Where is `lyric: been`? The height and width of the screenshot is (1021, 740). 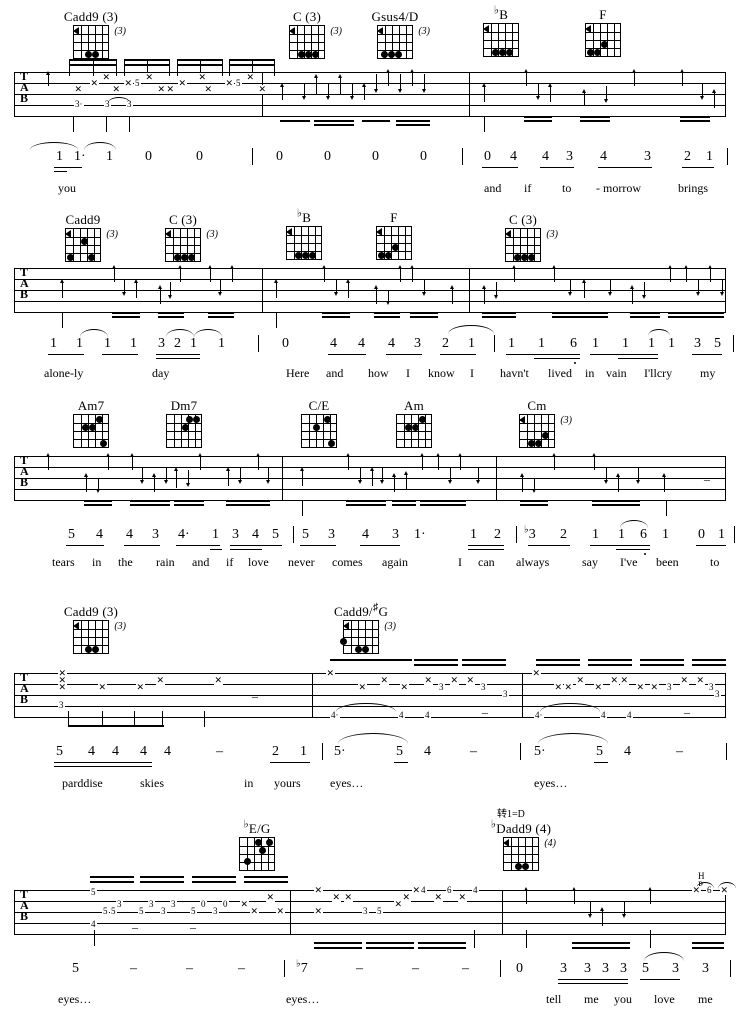 lyric: been is located at coordinates (667, 562).